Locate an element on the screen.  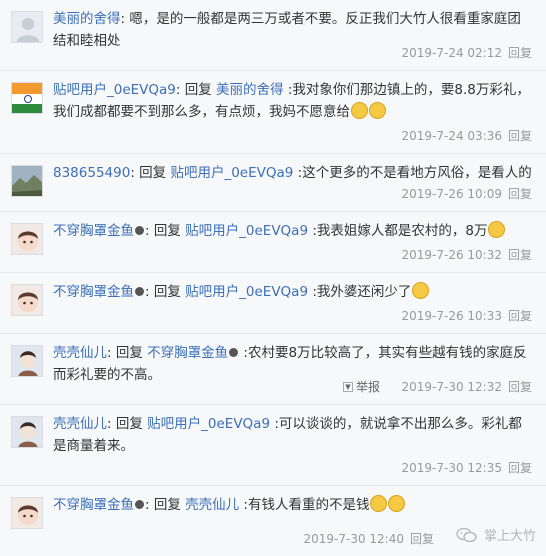
comment-meta: 2019-7-24 03:36 回复 is located at coordinates (466, 135).